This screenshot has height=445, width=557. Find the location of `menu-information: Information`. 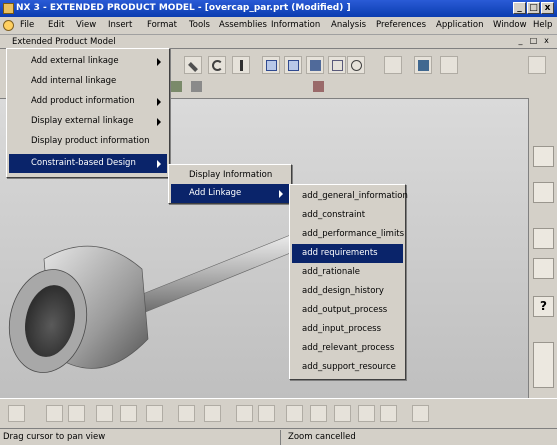

menu-information: Information is located at coordinates (295, 25).